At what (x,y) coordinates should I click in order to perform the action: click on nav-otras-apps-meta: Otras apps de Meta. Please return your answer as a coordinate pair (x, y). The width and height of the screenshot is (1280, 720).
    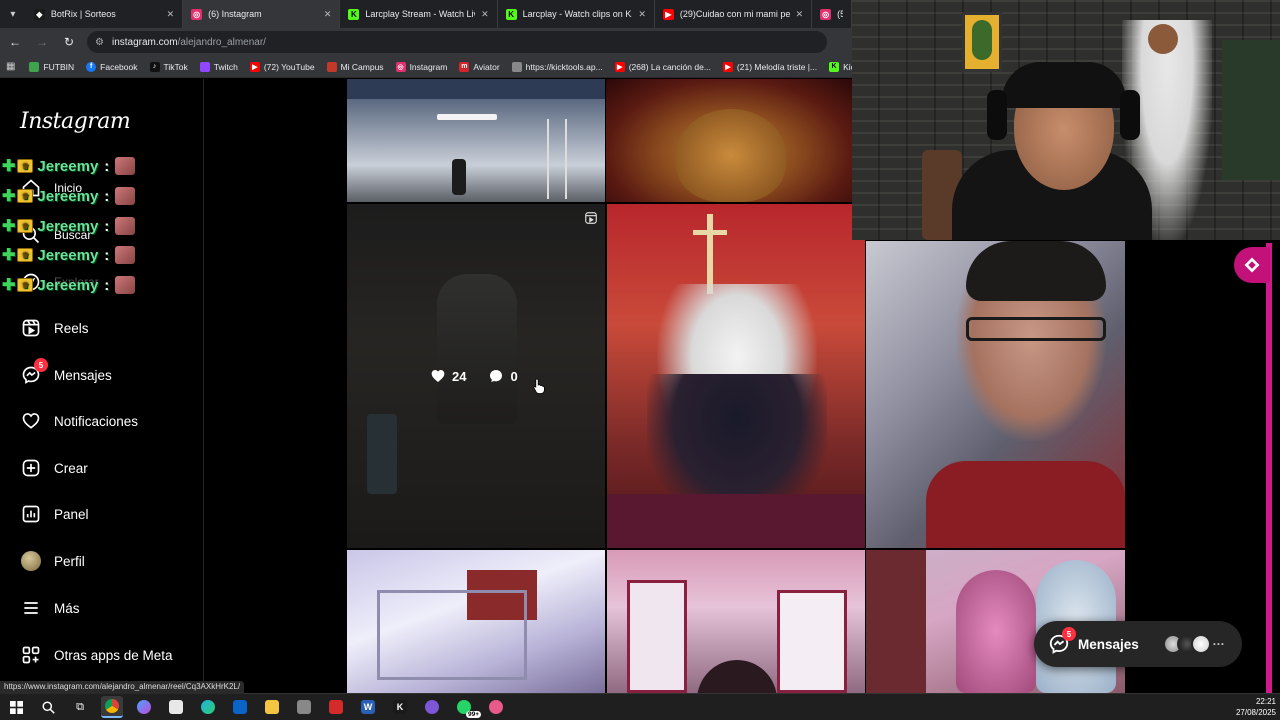
    Looking at the image, I should click on (96, 655).